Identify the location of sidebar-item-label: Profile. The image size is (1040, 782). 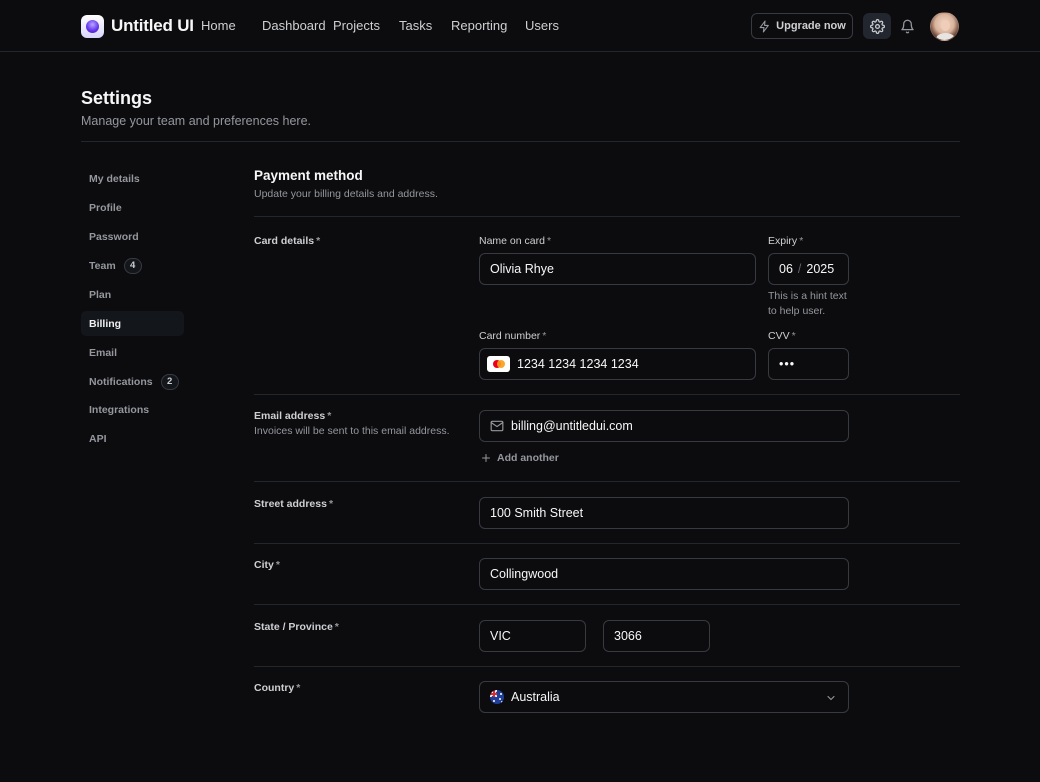
(105, 207).